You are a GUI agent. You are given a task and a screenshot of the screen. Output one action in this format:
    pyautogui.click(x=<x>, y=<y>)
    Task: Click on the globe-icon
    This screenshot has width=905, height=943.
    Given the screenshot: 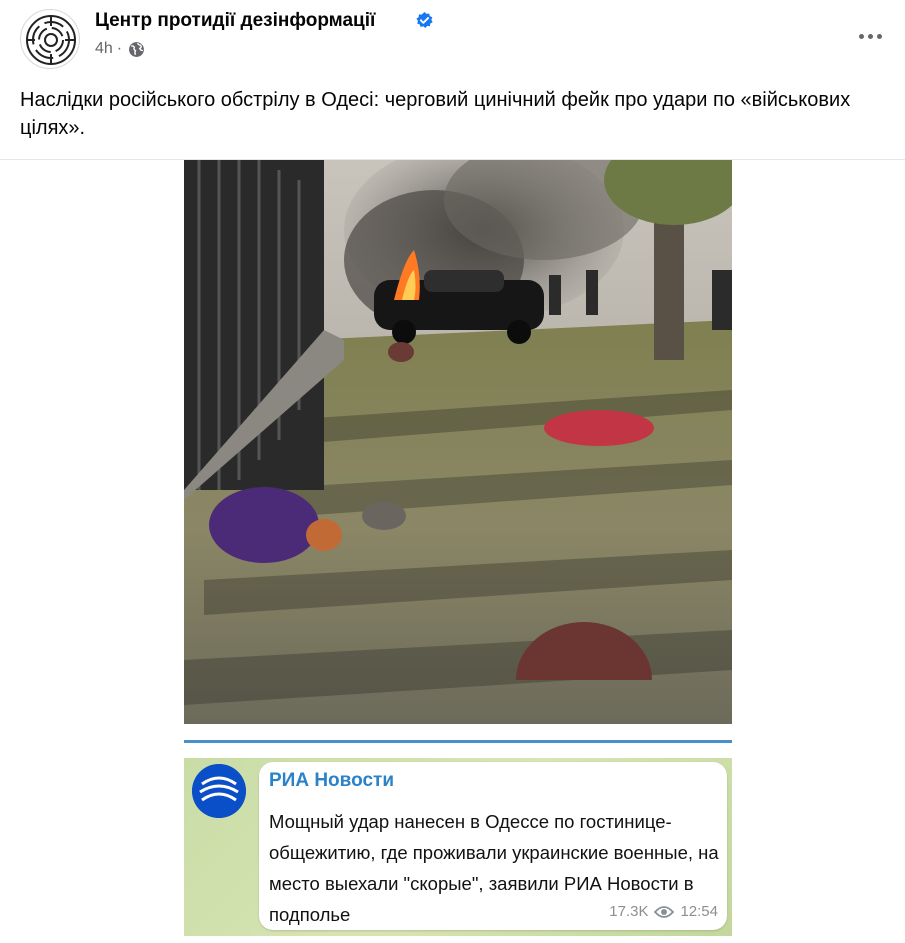 What is the action you would take?
    pyautogui.click(x=136, y=49)
    